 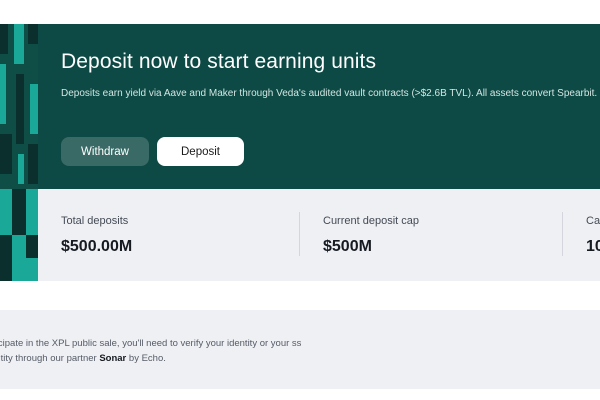 What do you see at coordinates (593, 246) in the screenshot?
I see `stat-value: 10` at bounding box center [593, 246].